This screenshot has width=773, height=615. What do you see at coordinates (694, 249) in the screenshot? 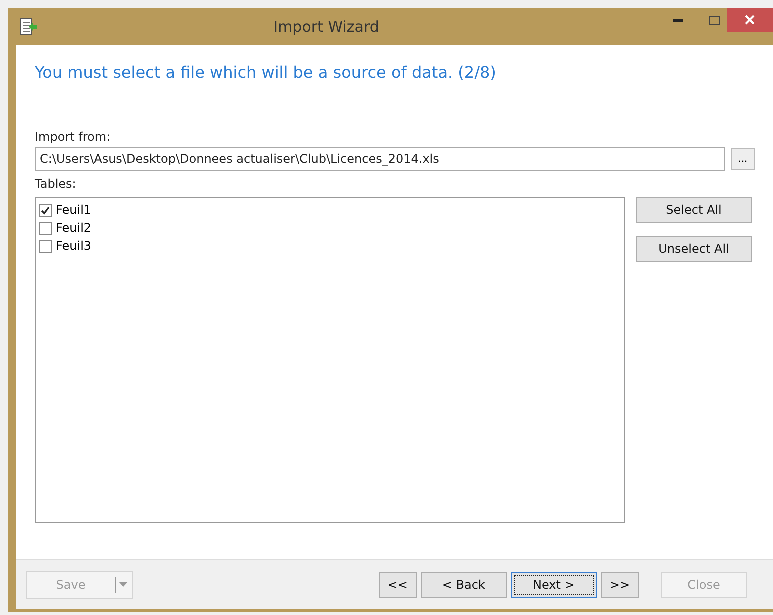
I see `select-button: Unselect All` at bounding box center [694, 249].